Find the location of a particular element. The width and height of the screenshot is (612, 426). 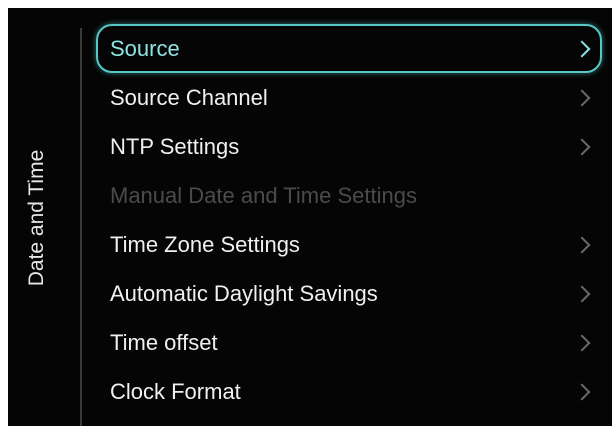

menu-item-label: Automatic Daylight Savings is located at coordinates (244, 293).